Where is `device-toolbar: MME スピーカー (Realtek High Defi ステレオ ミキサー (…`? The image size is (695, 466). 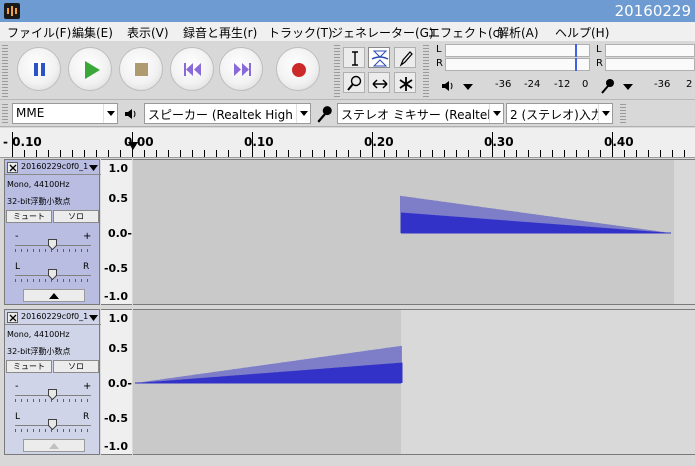 device-toolbar: MME スピーカー (Realtek High Defi ステレオ ミキサー (… is located at coordinates (347, 114).